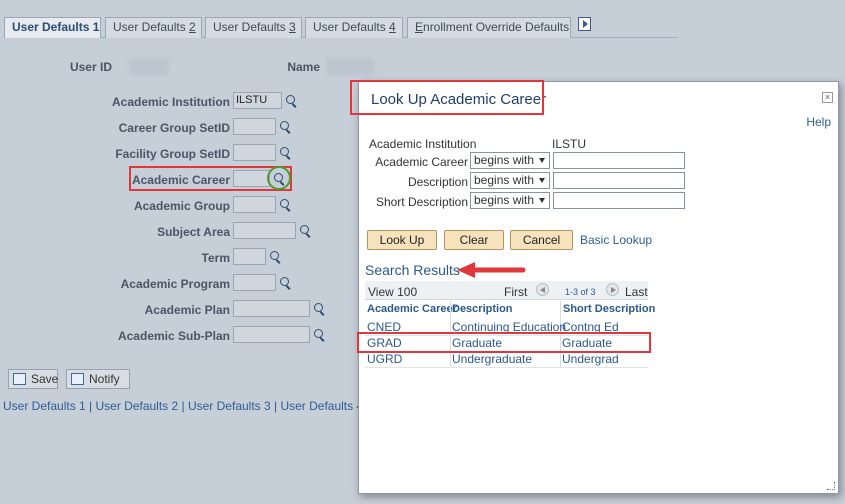 This screenshot has height=504, width=845. I want to click on academic-program-label: Academic Program, so click(175, 284).